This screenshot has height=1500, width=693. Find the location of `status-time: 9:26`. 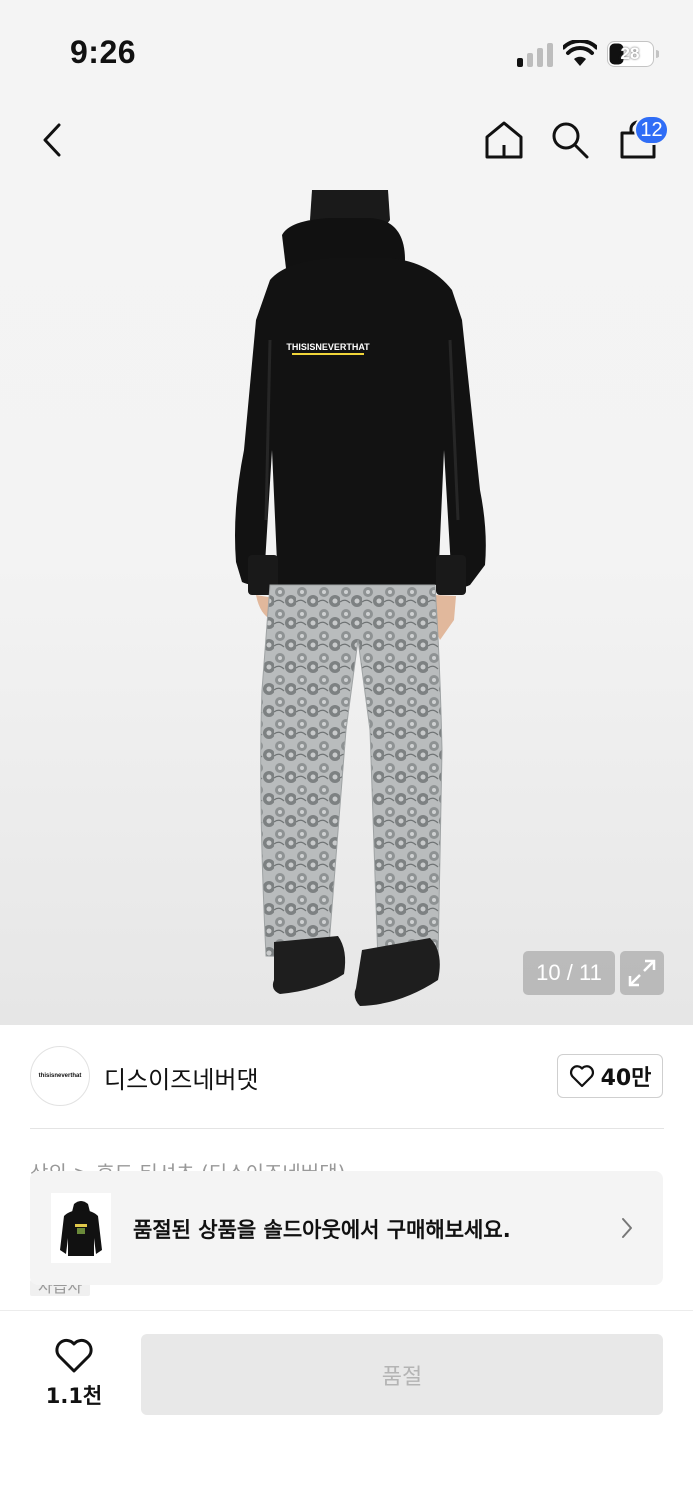

status-time: 9:26 is located at coordinates (103, 52).